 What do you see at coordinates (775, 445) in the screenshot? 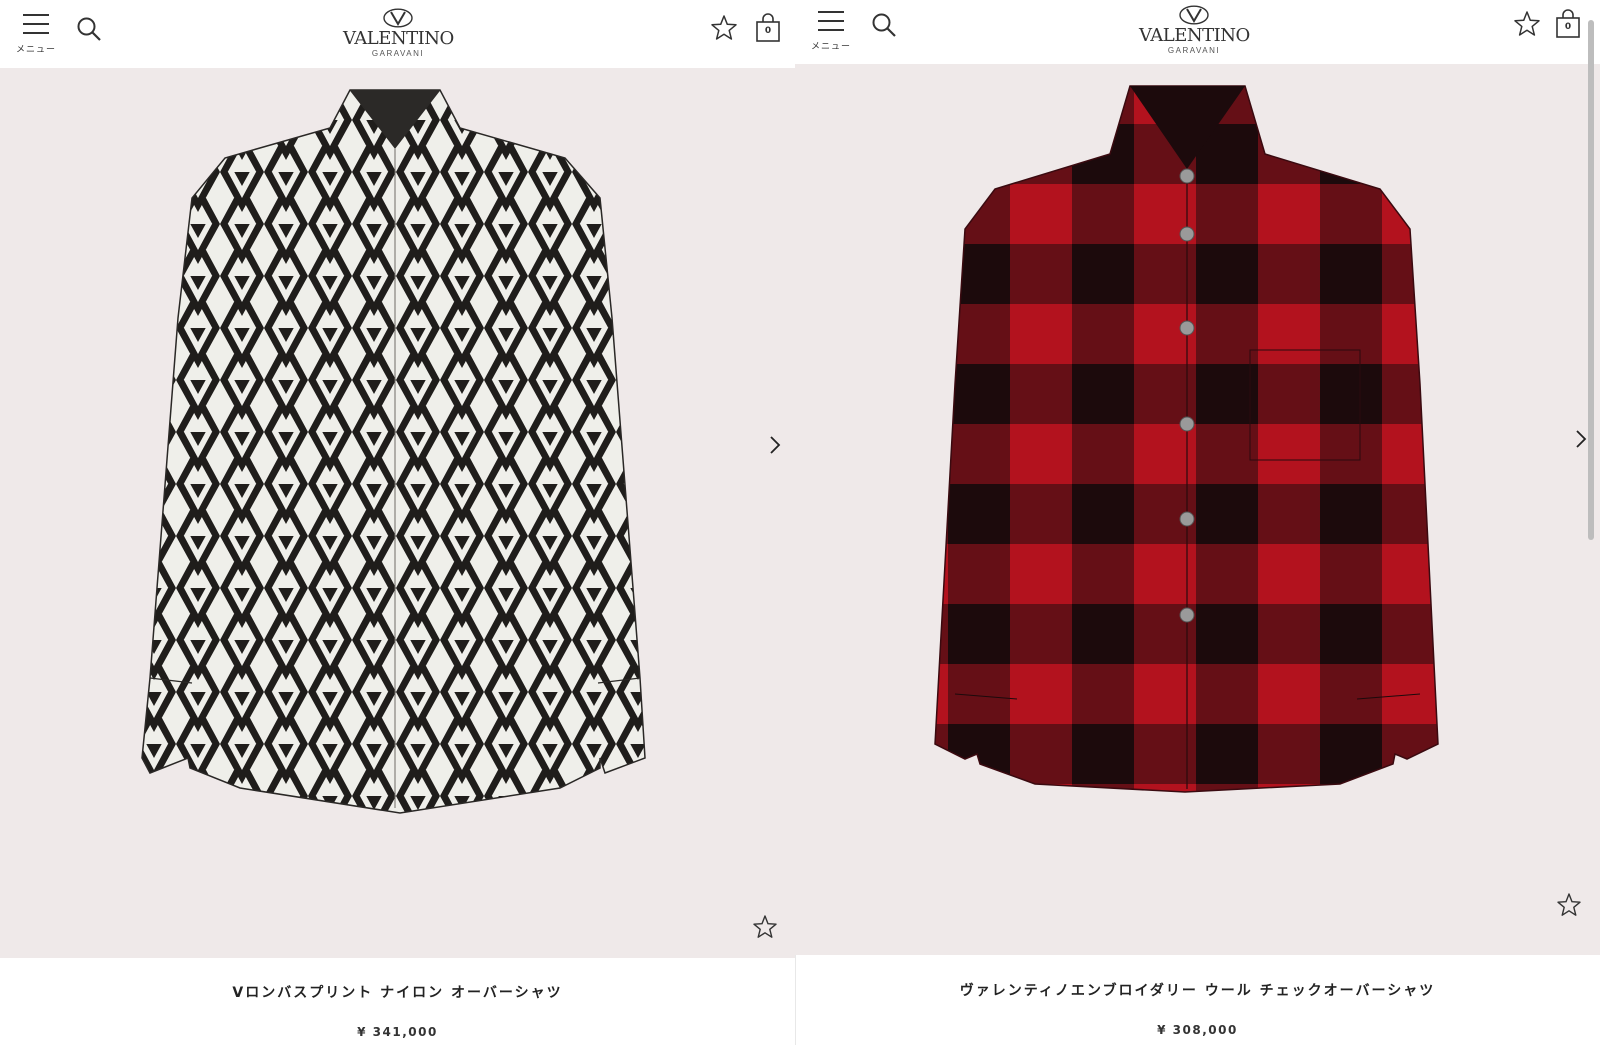
I see `next-image-chevron-right-icon` at bounding box center [775, 445].